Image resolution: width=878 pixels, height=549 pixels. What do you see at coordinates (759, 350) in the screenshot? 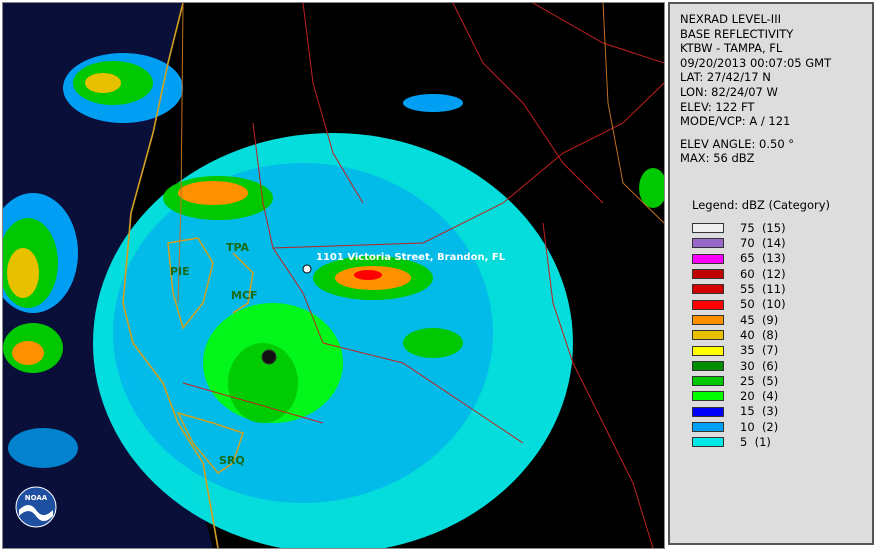
I see `legend-label: 35 (7)` at bounding box center [759, 350].